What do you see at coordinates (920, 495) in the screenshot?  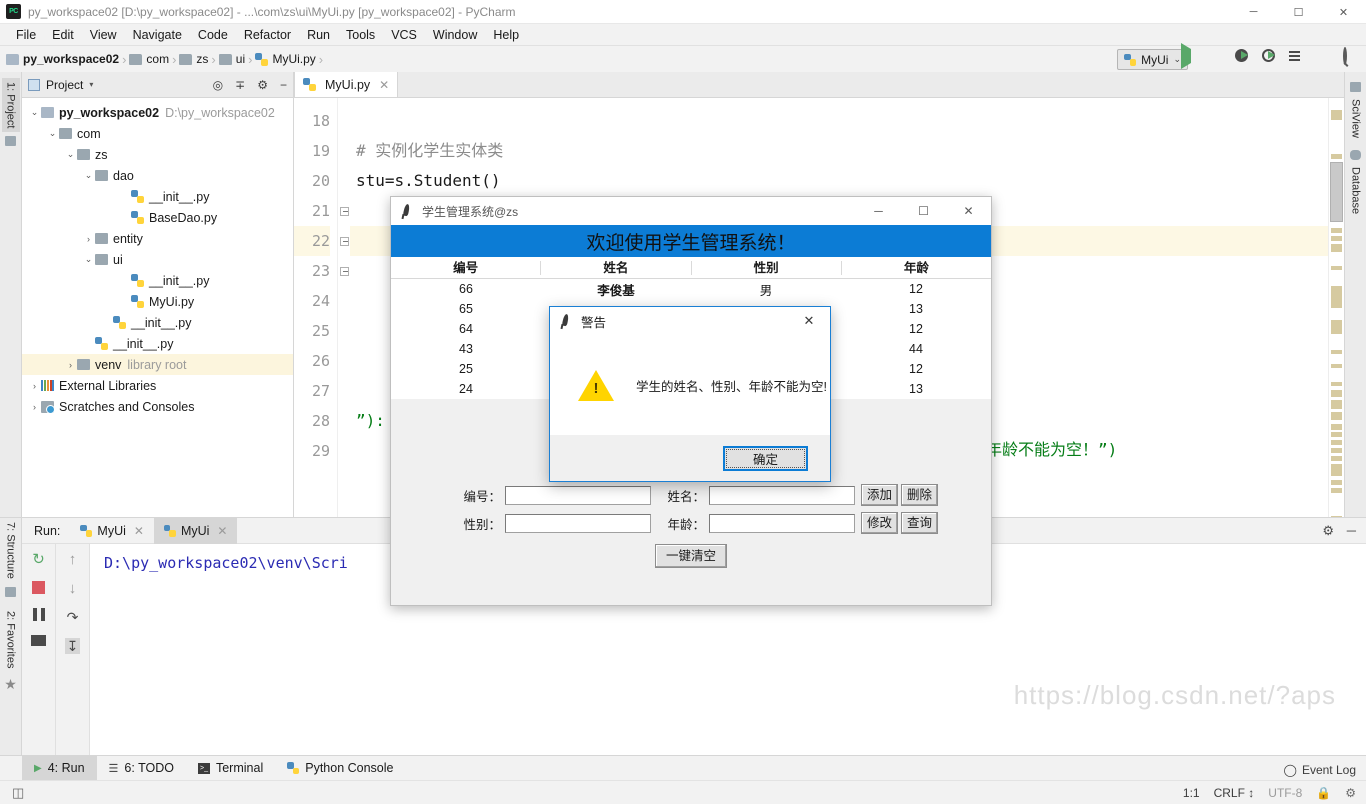 I see `delete-button: 删除` at bounding box center [920, 495].